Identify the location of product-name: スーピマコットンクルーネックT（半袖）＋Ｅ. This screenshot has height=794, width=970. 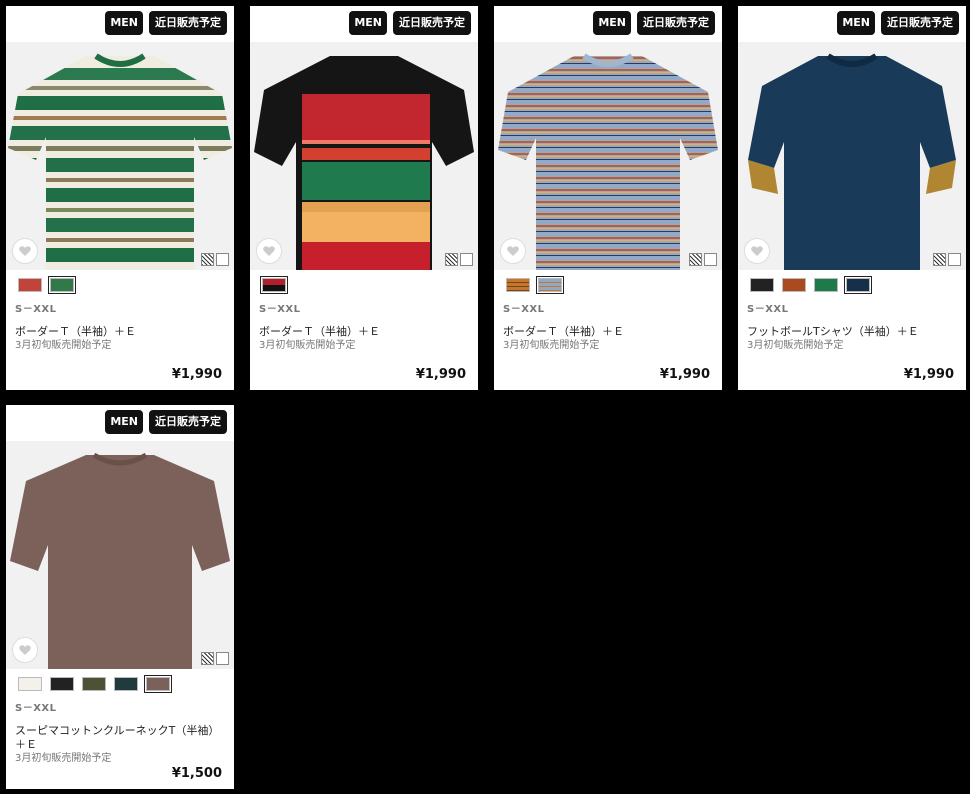
(120, 733).